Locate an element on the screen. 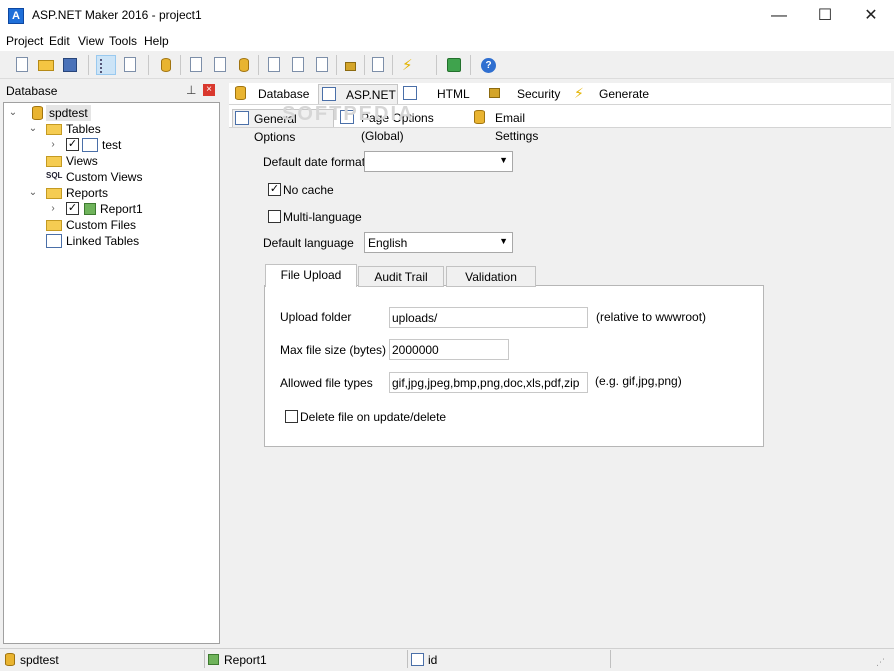 The image size is (894, 671). tab-label: HTML is located at coordinates (453, 94).